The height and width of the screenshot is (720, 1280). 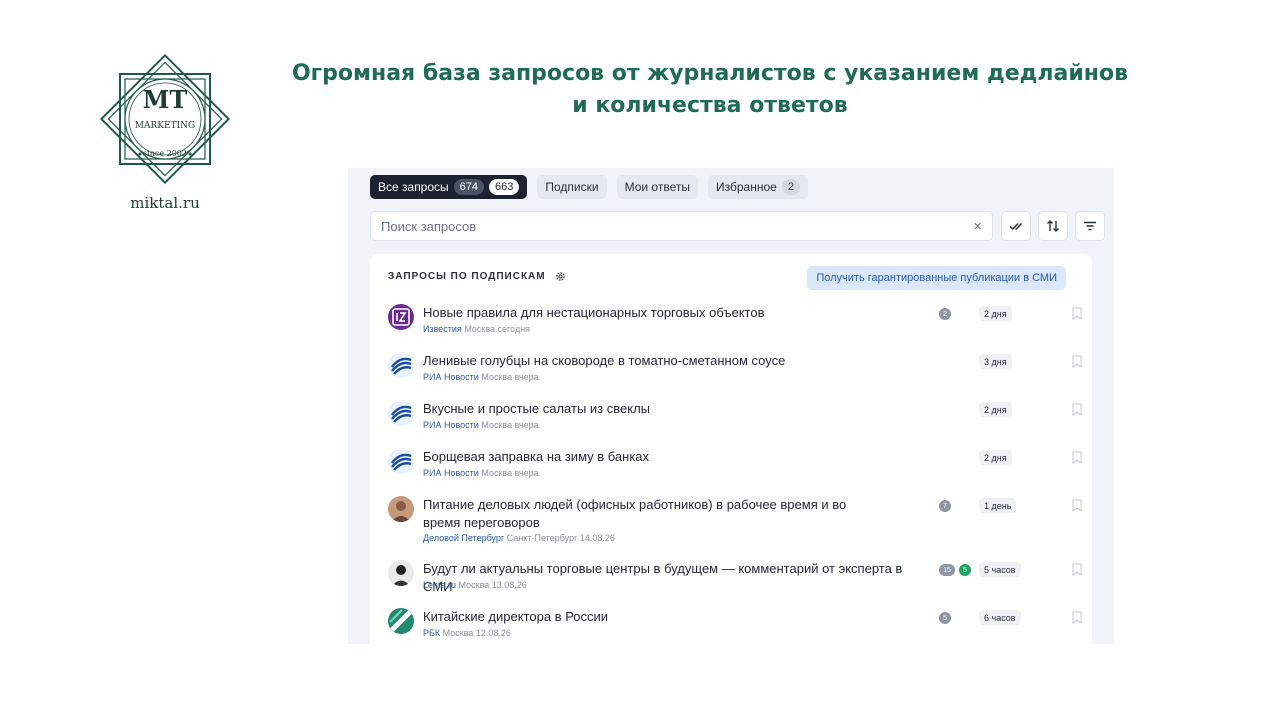 What do you see at coordinates (439, 585) in the screenshot?
I see `request-source: Lenta.ru` at bounding box center [439, 585].